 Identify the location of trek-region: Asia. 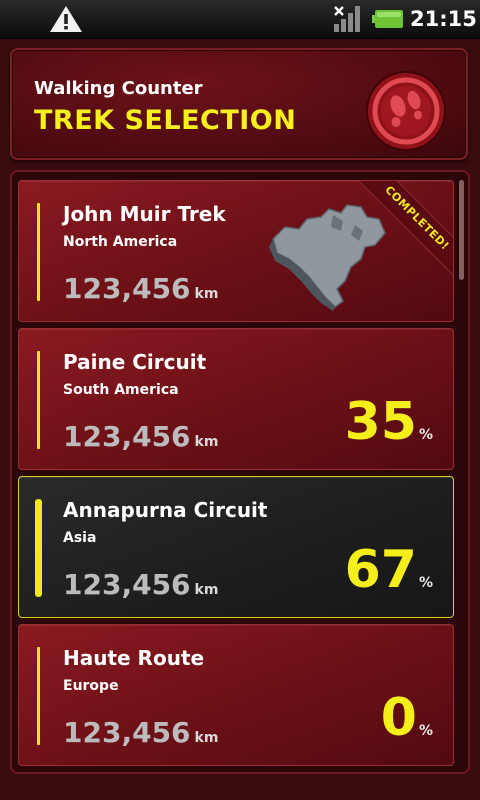
(80, 538).